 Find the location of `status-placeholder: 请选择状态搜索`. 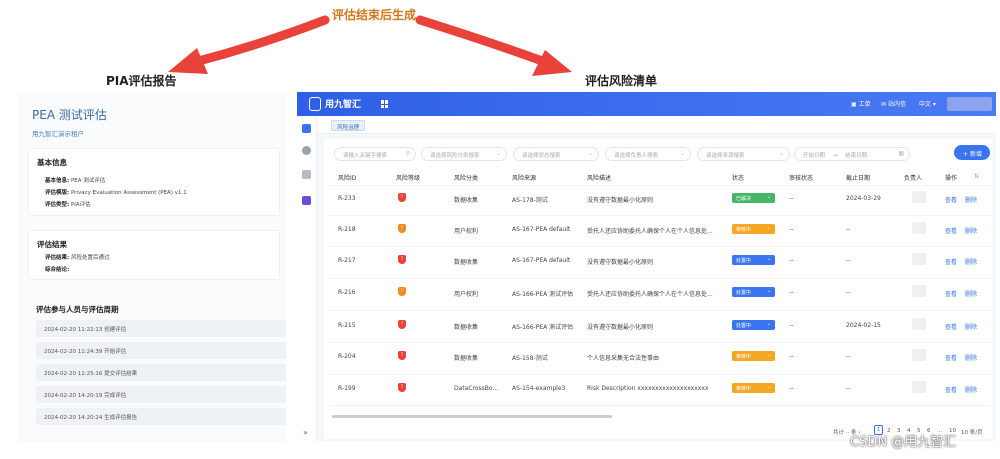

status-placeholder: 请选择状态搜索 is located at coordinates (541, 156).